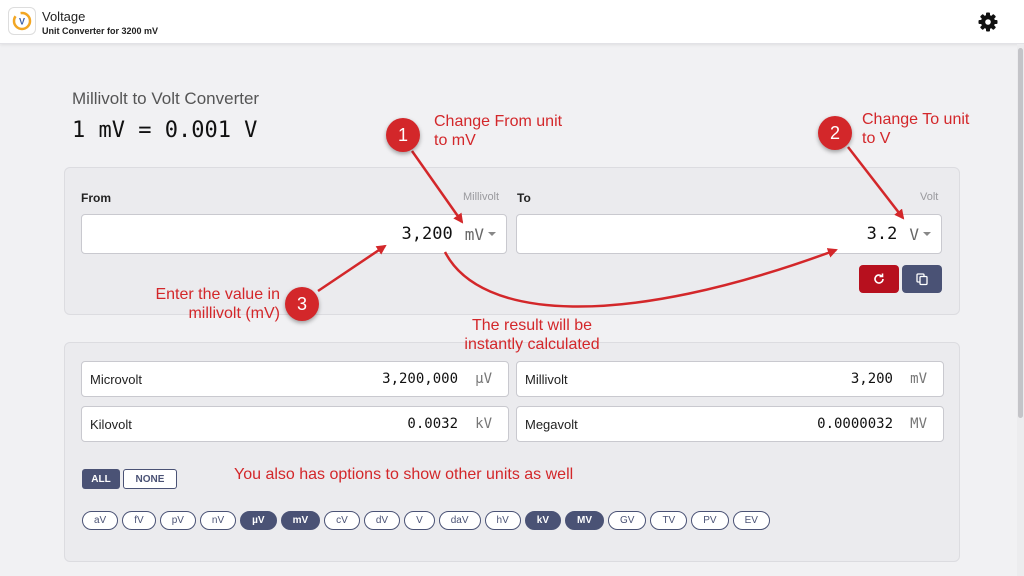 This screenshot has height=576, width=1024. What do you see at coordinates (532, 335) in the screenshot?
I see `result-note: The result will be instantly calculated` at bounding box center [532, 335].